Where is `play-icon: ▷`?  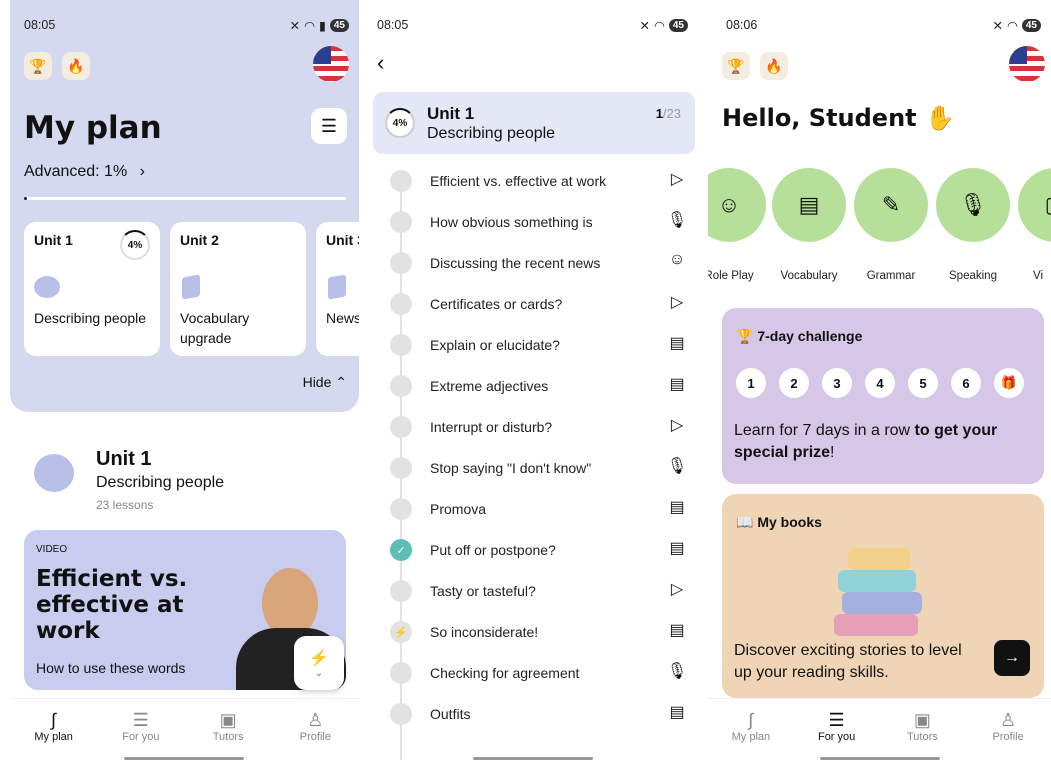
play-icon: ▷ is located at coordinates (677, 425).